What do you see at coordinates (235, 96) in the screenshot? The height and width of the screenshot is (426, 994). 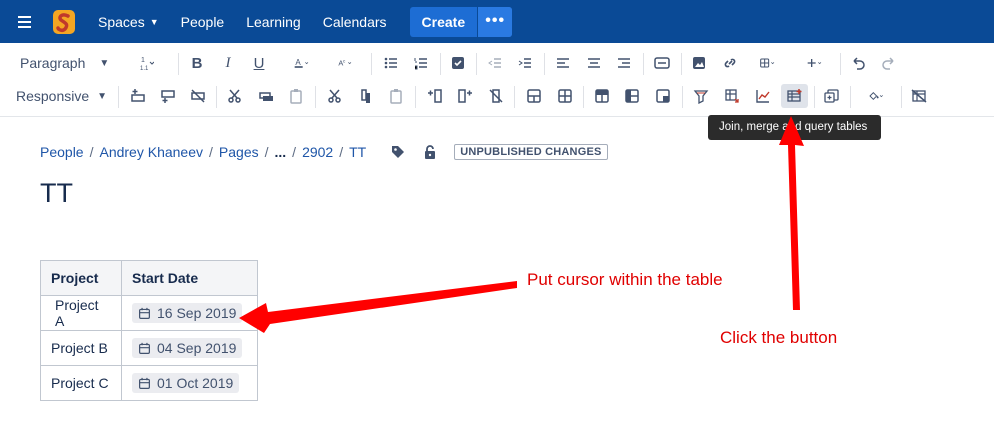 I see `cut-row-icon` at bounding box center [235, 96].